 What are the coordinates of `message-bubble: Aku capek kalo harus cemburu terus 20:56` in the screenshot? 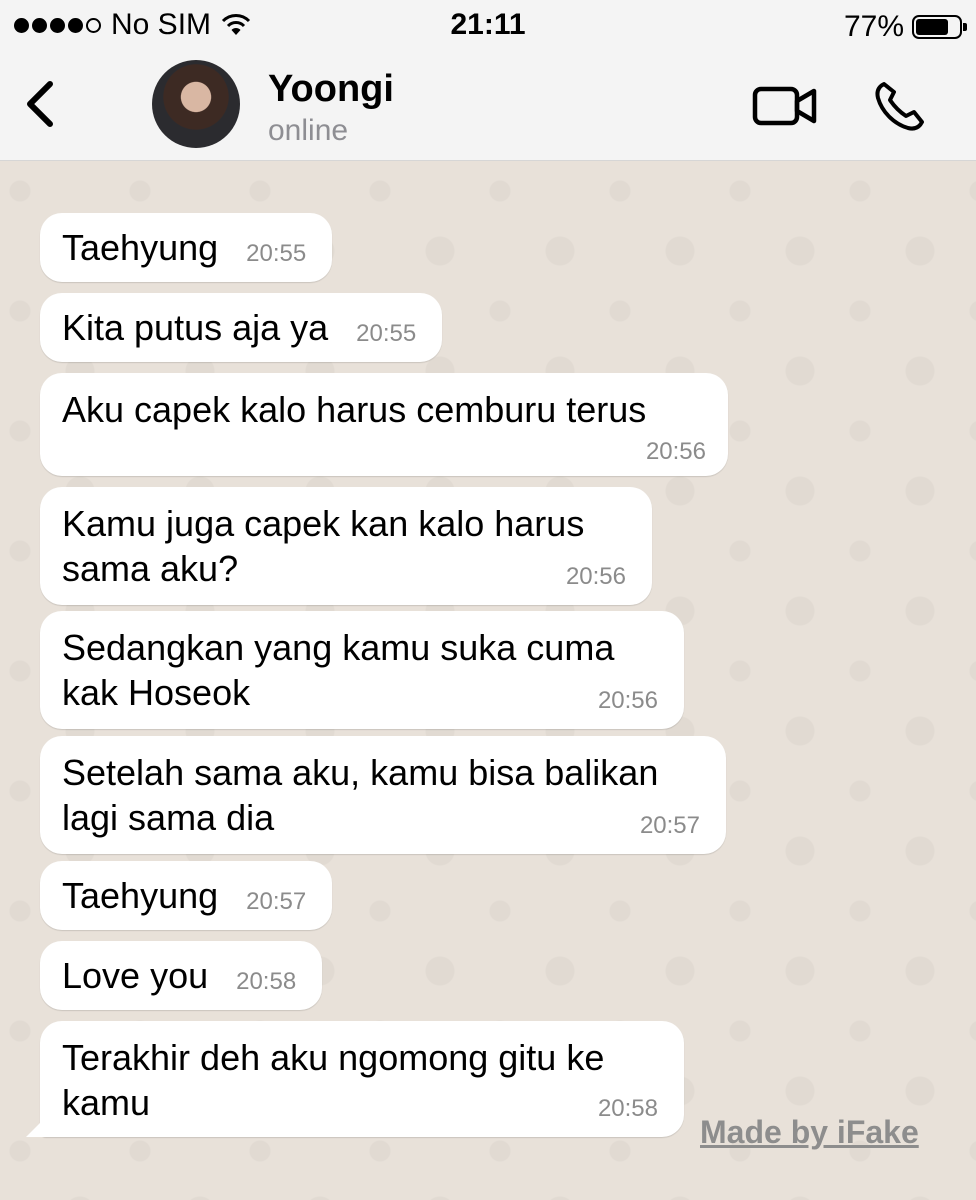 It's located at (384, 424).